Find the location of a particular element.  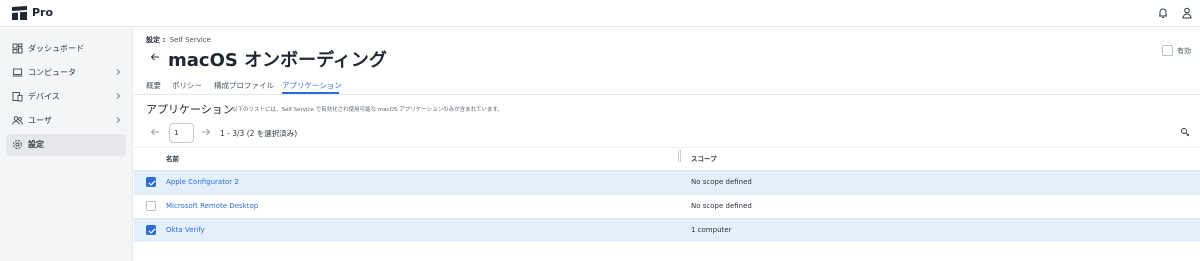

column-header-scope: スコープ is located at coordinates (704, 158).